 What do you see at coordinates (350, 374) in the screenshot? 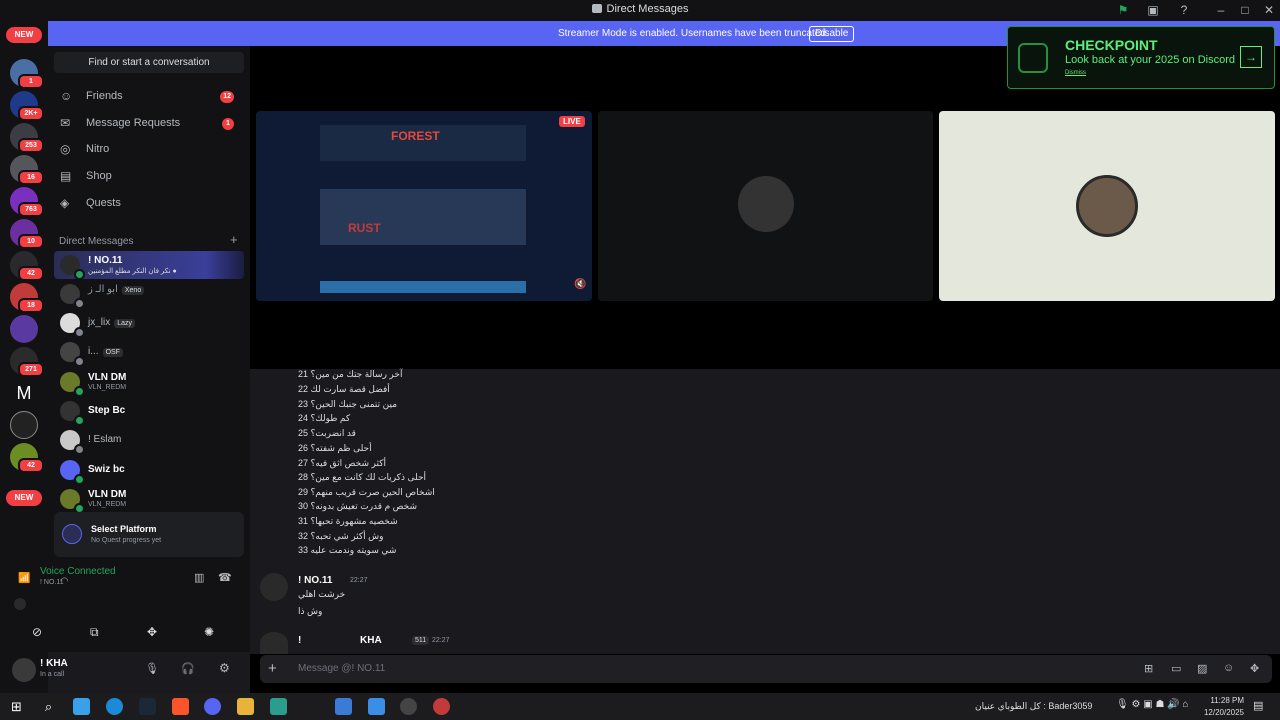
I see `message-line: 21 آخر رسالة جتك من مين؟` at bounding box center [350, 374].